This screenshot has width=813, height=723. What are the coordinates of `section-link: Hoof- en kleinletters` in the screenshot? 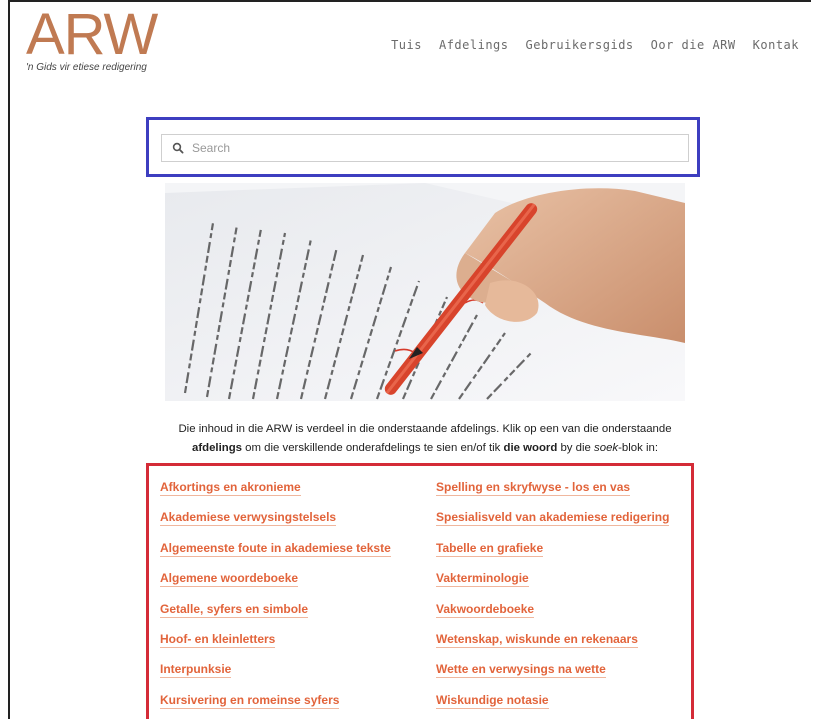 It's located at (275, 646).